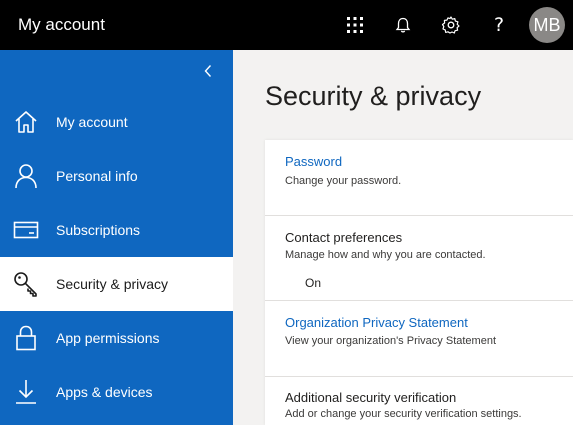 The image size is (573, 425). Describe the element at coordinates (104, 392) in the screenshot. I see `sidebar-item-label: Apps & devices` at that location.